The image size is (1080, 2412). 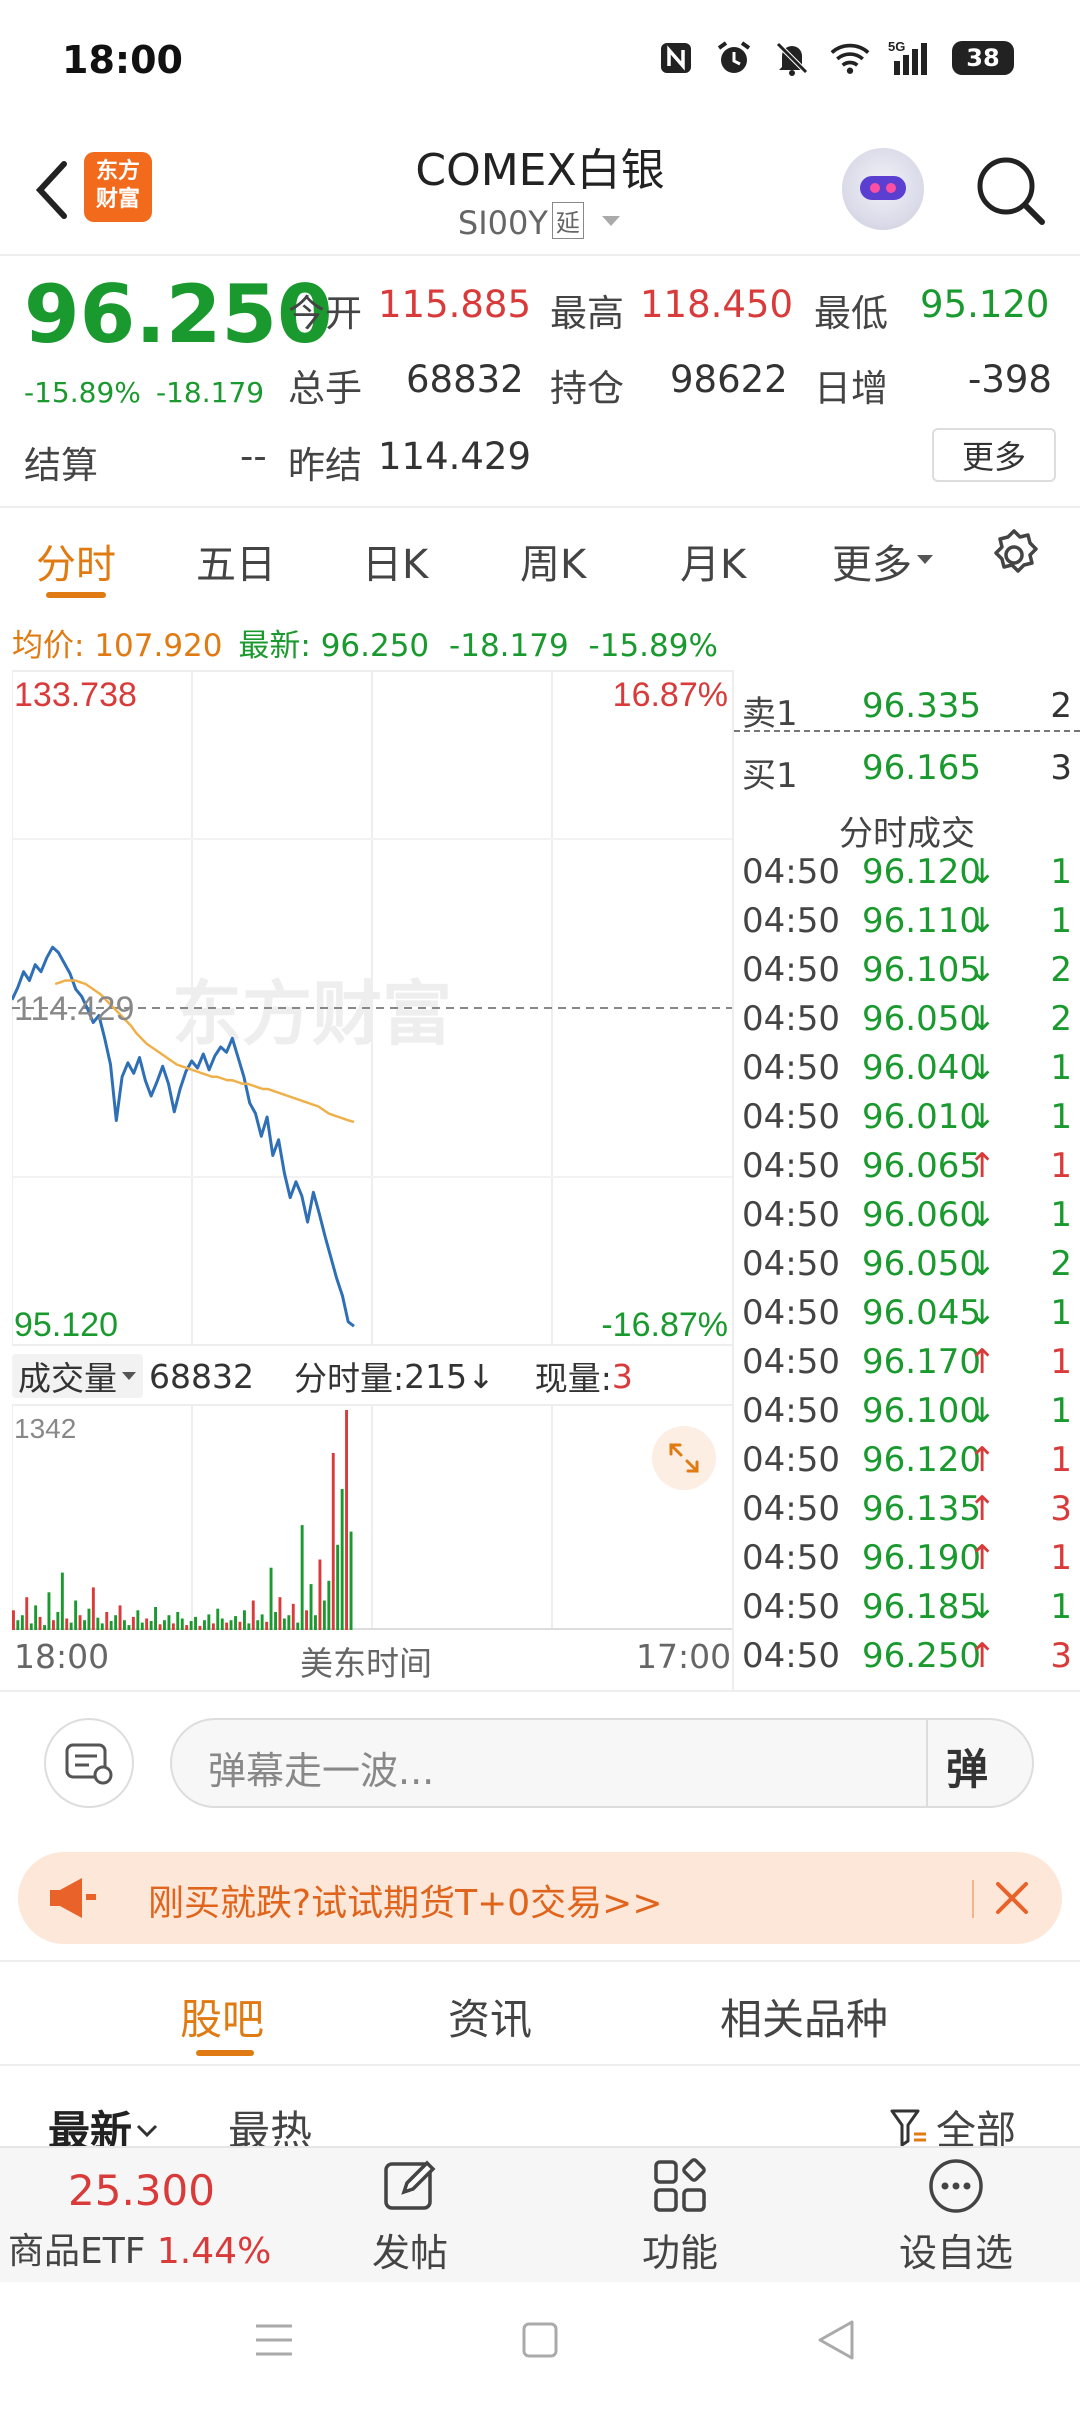 I want to click on active-bottom-tab-indicator, so click(x=225, y=2053).